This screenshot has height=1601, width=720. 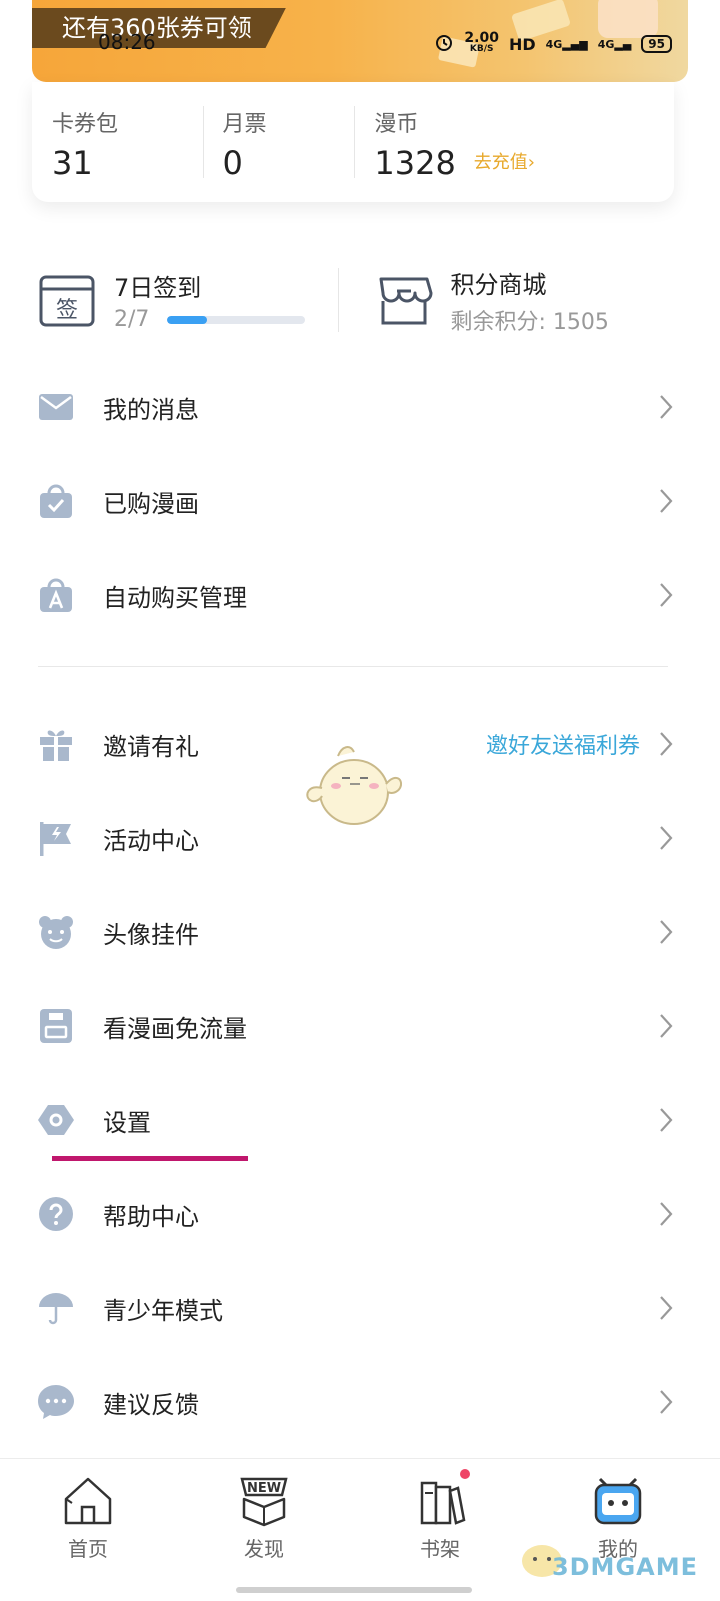 What do you see at coordinates (354, 1590) in the screenshot?
I see `home-indicator` at bounding box center [354, 1590].